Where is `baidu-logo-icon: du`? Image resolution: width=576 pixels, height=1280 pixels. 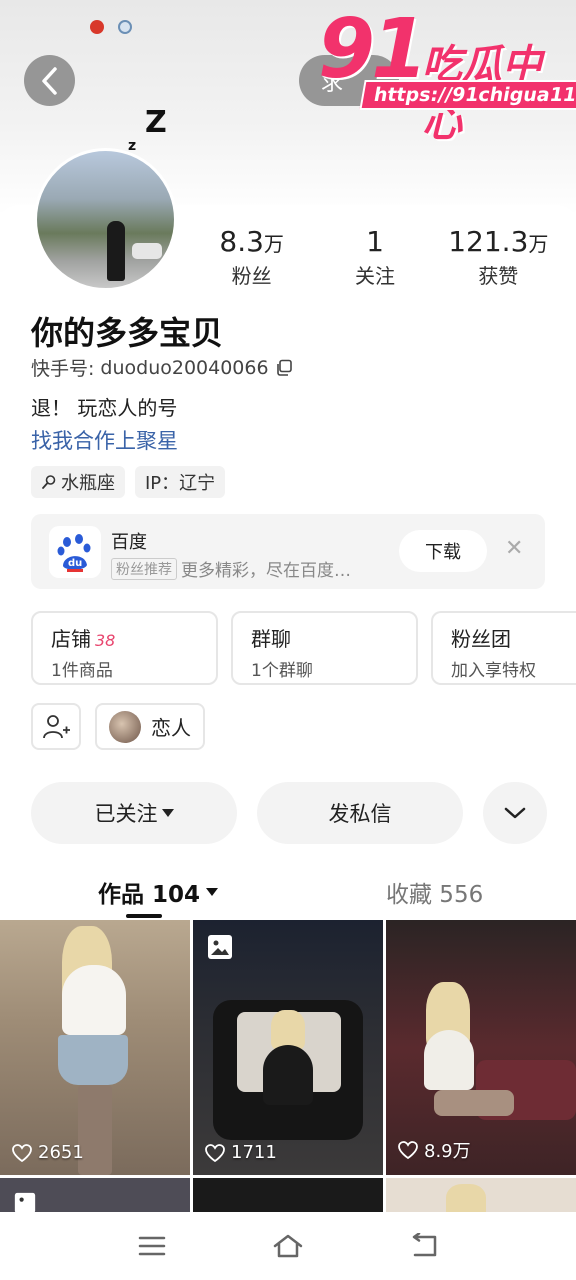
baidu-logo-icon: du is located at coordinates (75, 552).